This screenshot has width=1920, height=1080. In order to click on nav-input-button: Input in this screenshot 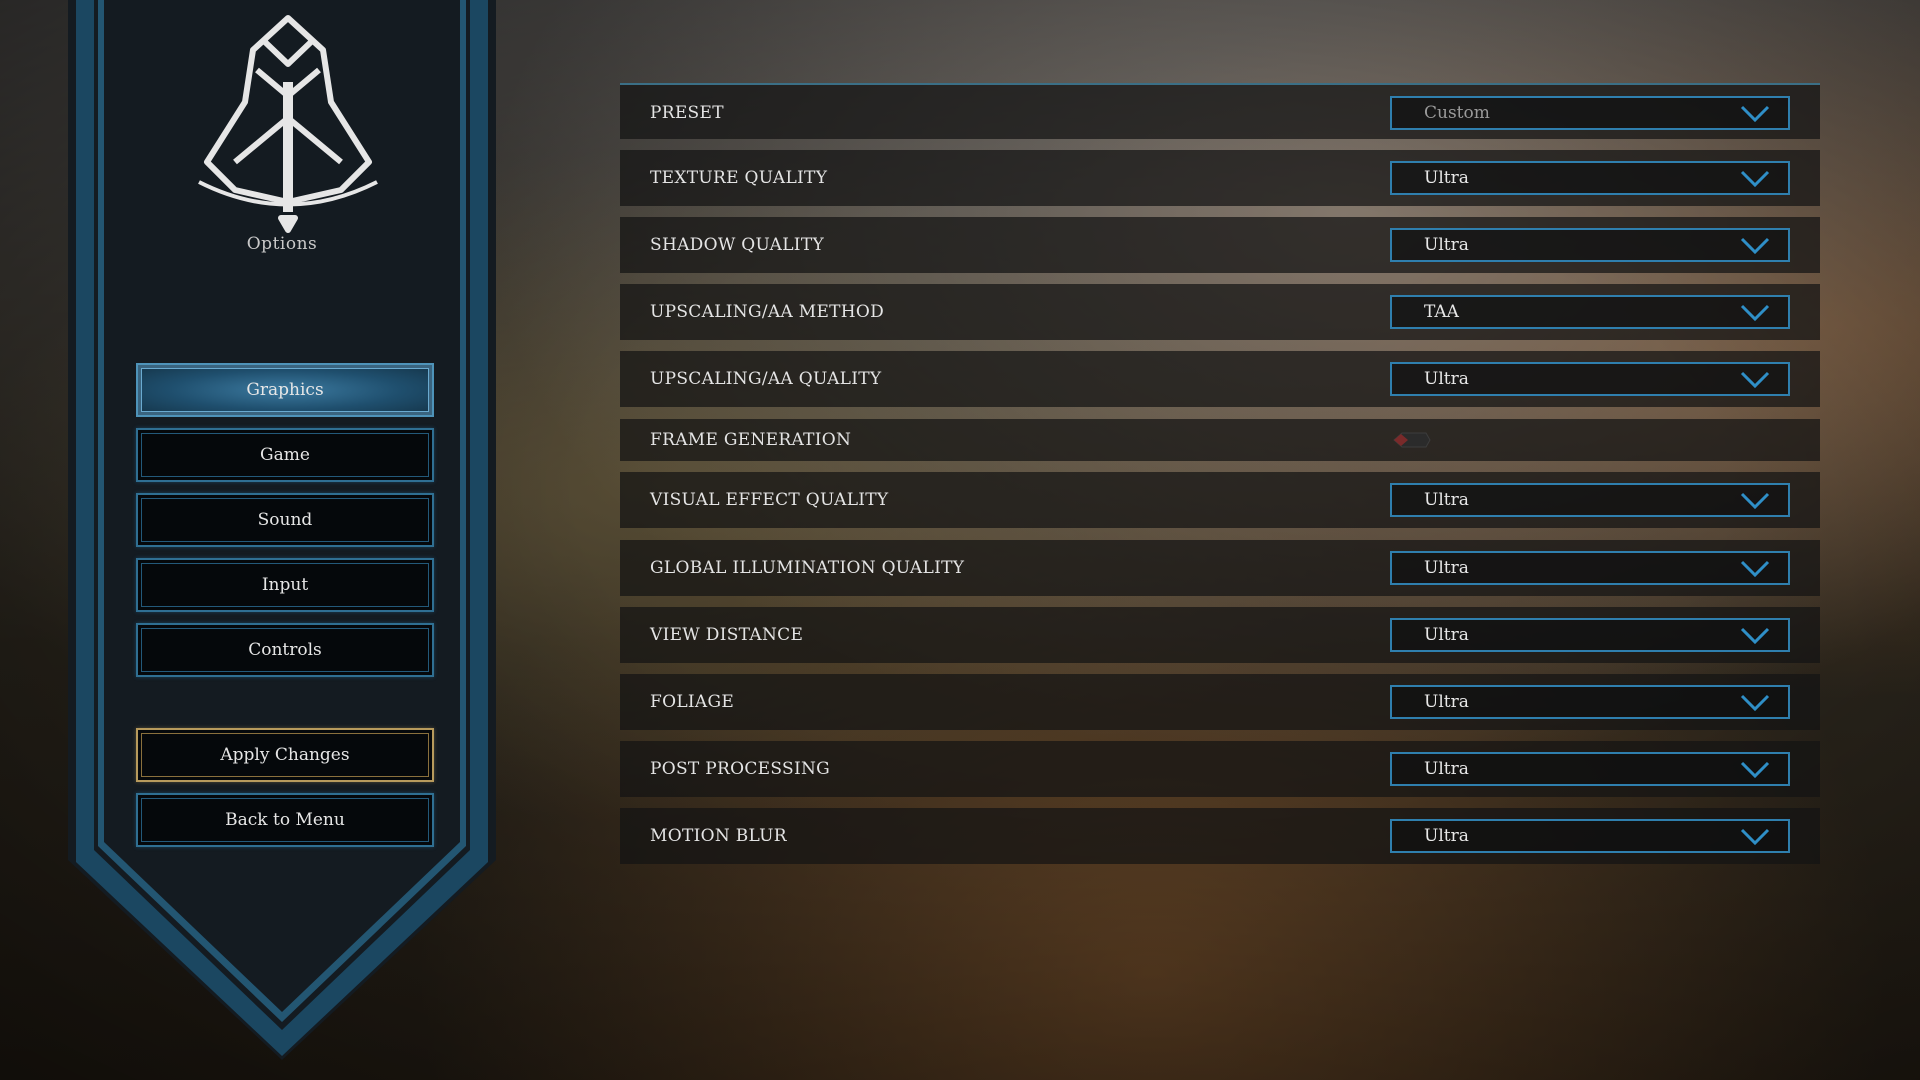, I will do `click(285, 585)`.